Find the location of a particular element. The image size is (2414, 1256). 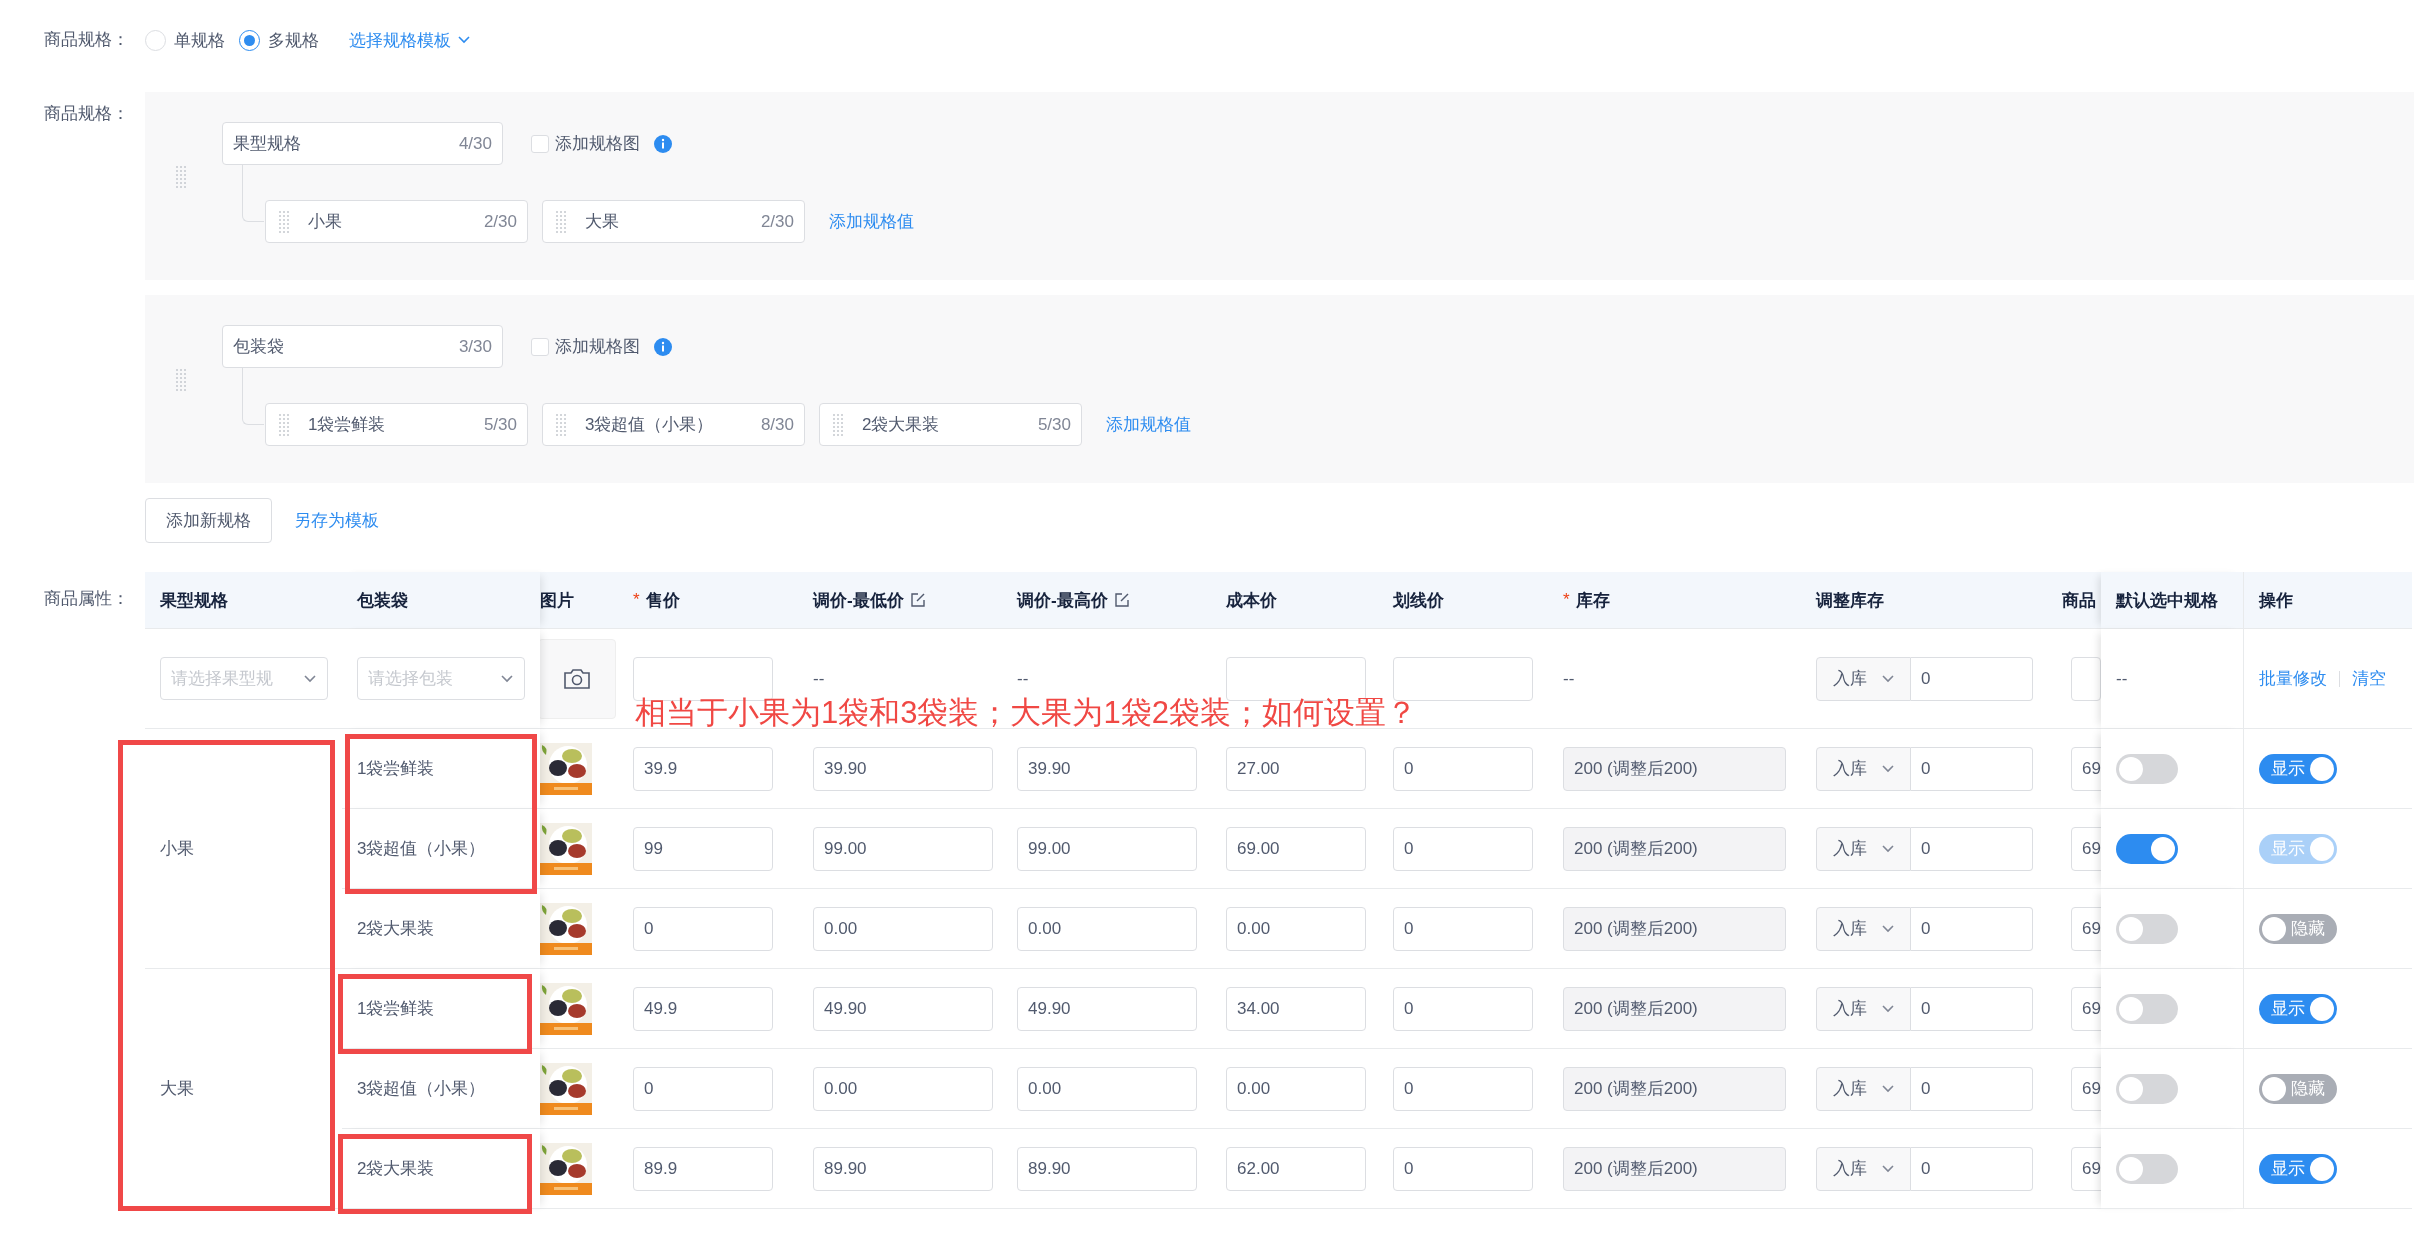

add-spec-button: 添加新规格 is located at coordinates (208, 520).